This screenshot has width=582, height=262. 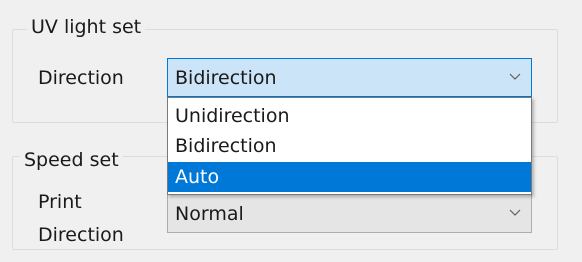 What do you see at coordinates (81, 78) in the screenshot?
I see `direction-label: Direction` at bounding box center [81, 78].